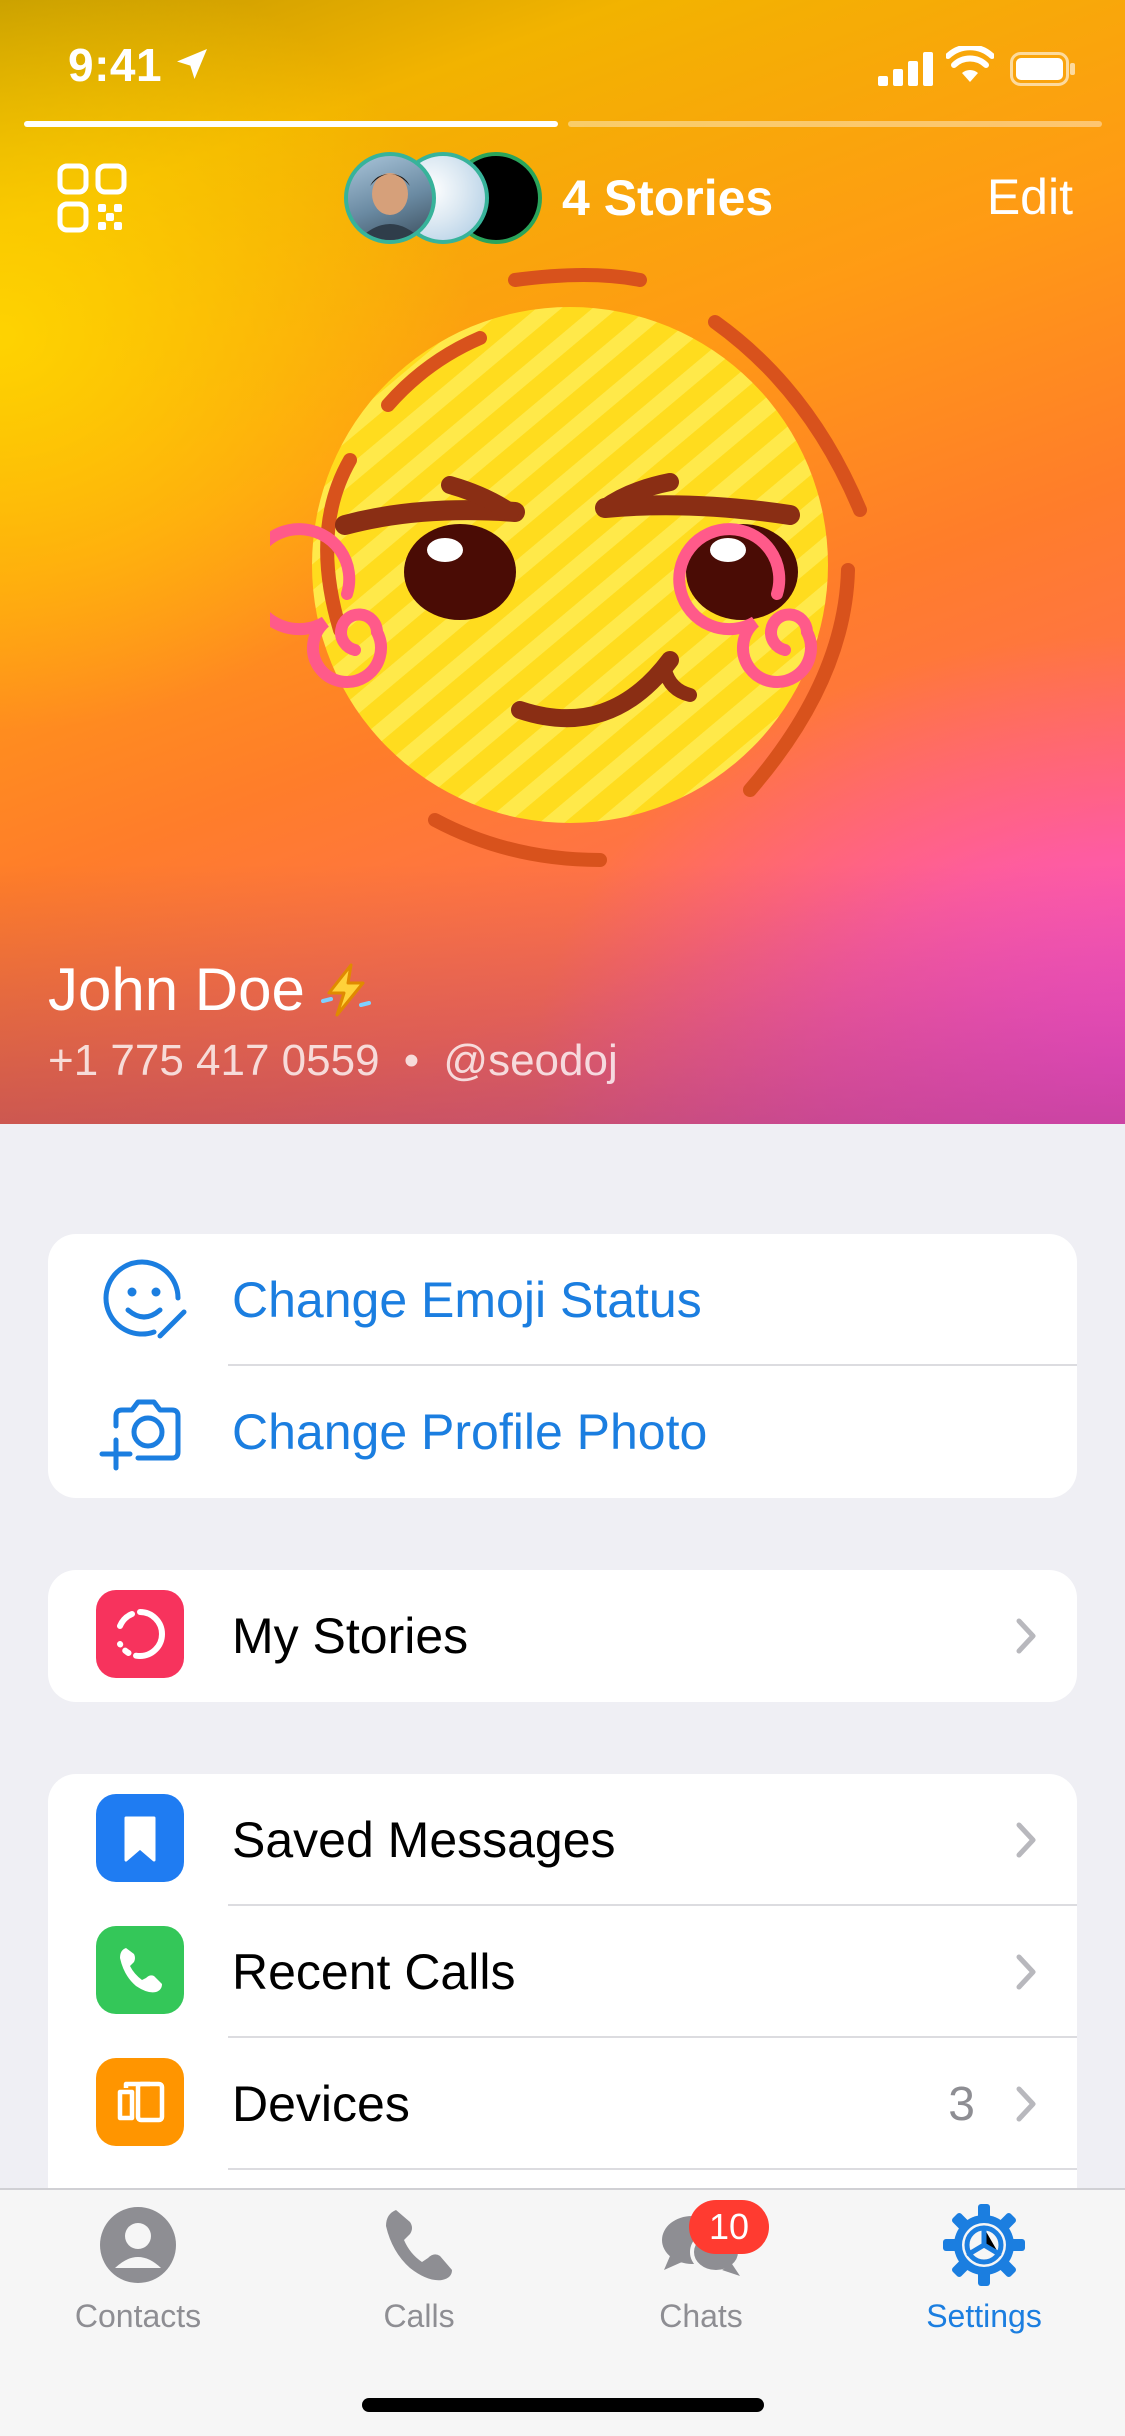 Image resolution: width=1125 pixels, height=2436 pixels. Describe the element at coordinates (984, 2245) in the screenshot. I see `gear-icon` at that location.